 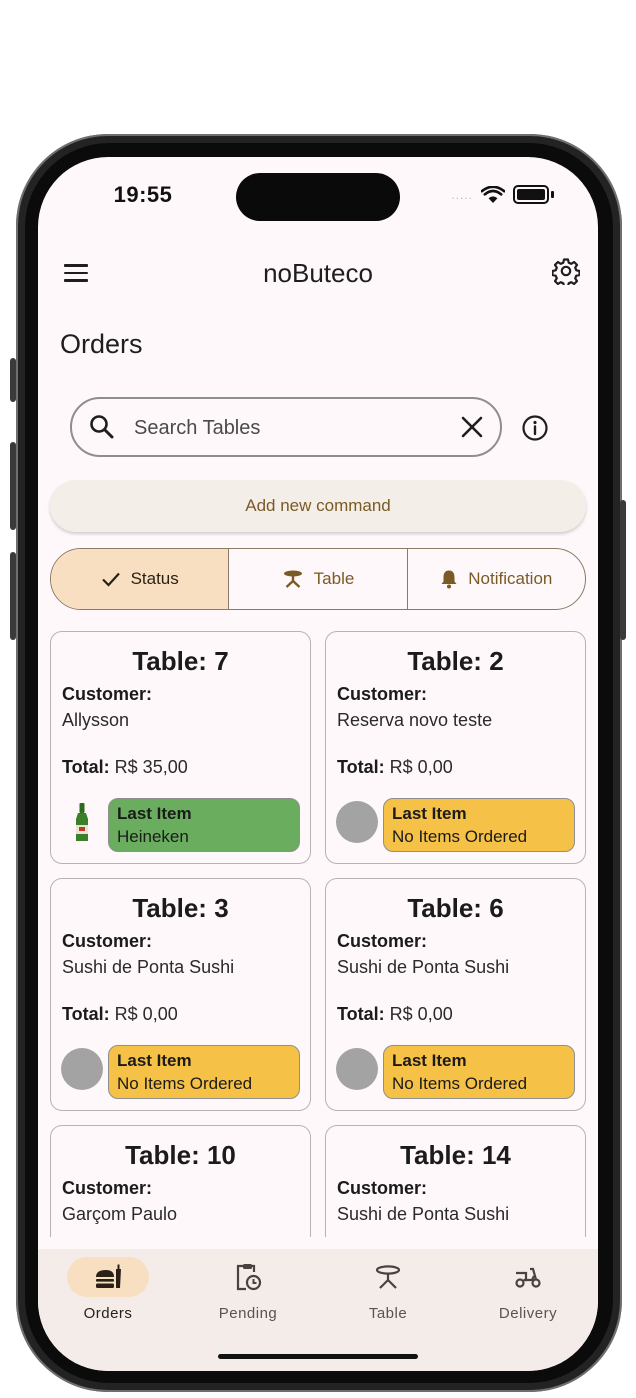 I want to click on delivery-icon, so click(x=528, y=1277).